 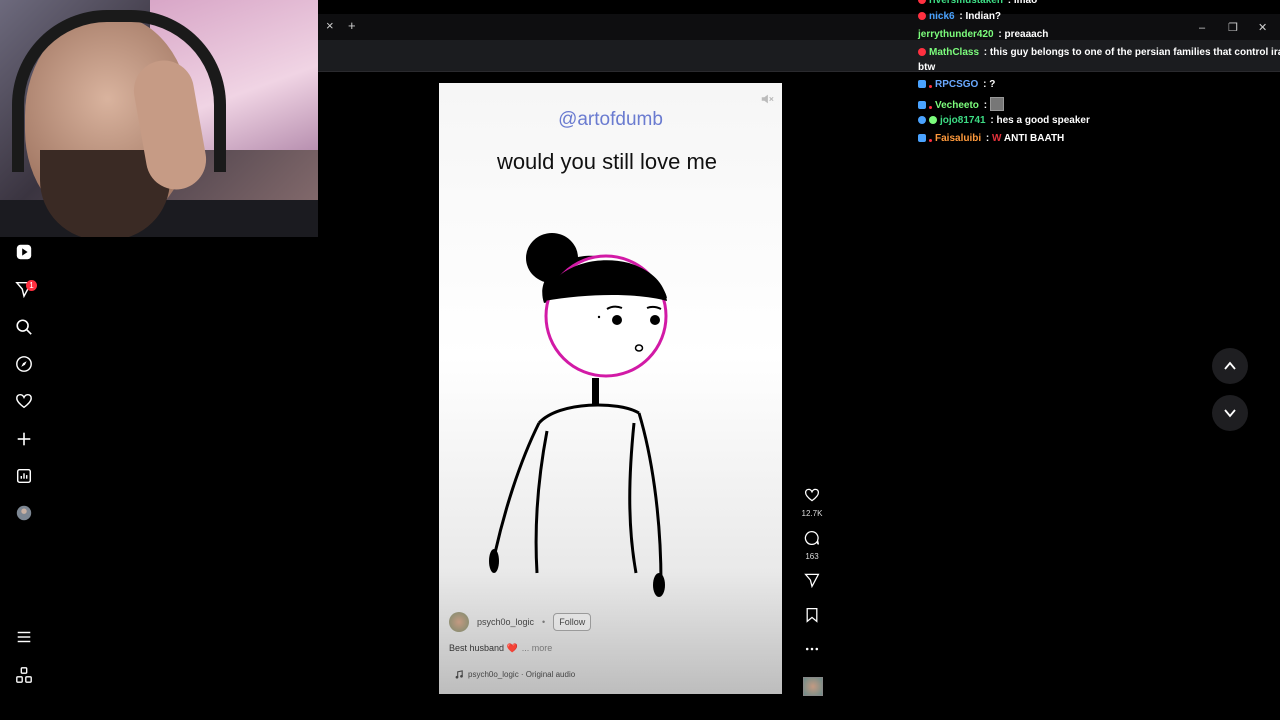 I want to click on chat-message: jojo81741 : hes a good speaker, so click(x=1004, y=121).